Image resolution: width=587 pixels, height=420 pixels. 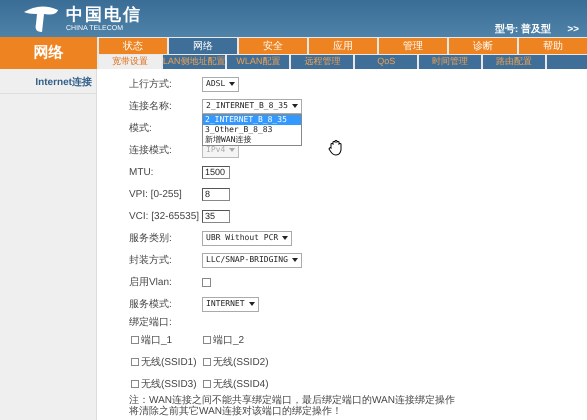 I want to click on logo-text: 中国电信, so click(x=104, y=14).